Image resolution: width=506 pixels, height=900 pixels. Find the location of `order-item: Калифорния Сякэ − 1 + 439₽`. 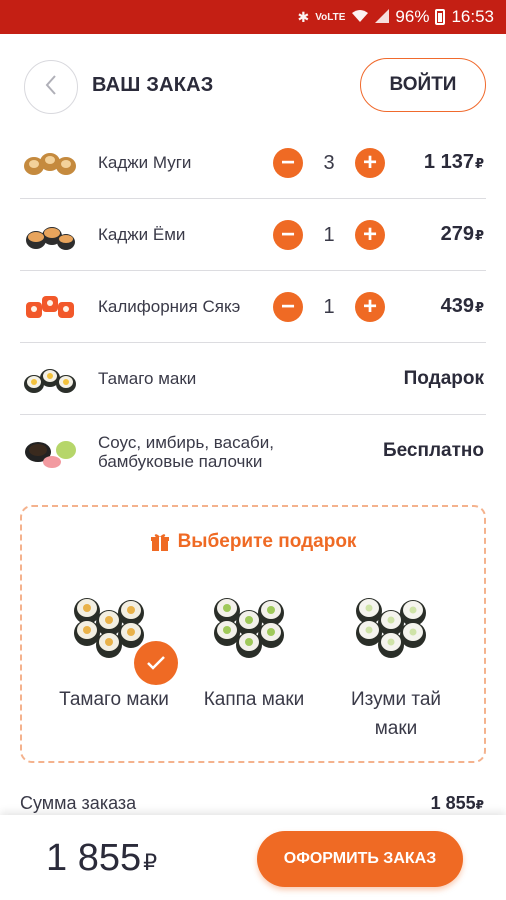

order-item: Калифорния Сякэ − 1 + 439₽ is located at coordinates (253, 307).